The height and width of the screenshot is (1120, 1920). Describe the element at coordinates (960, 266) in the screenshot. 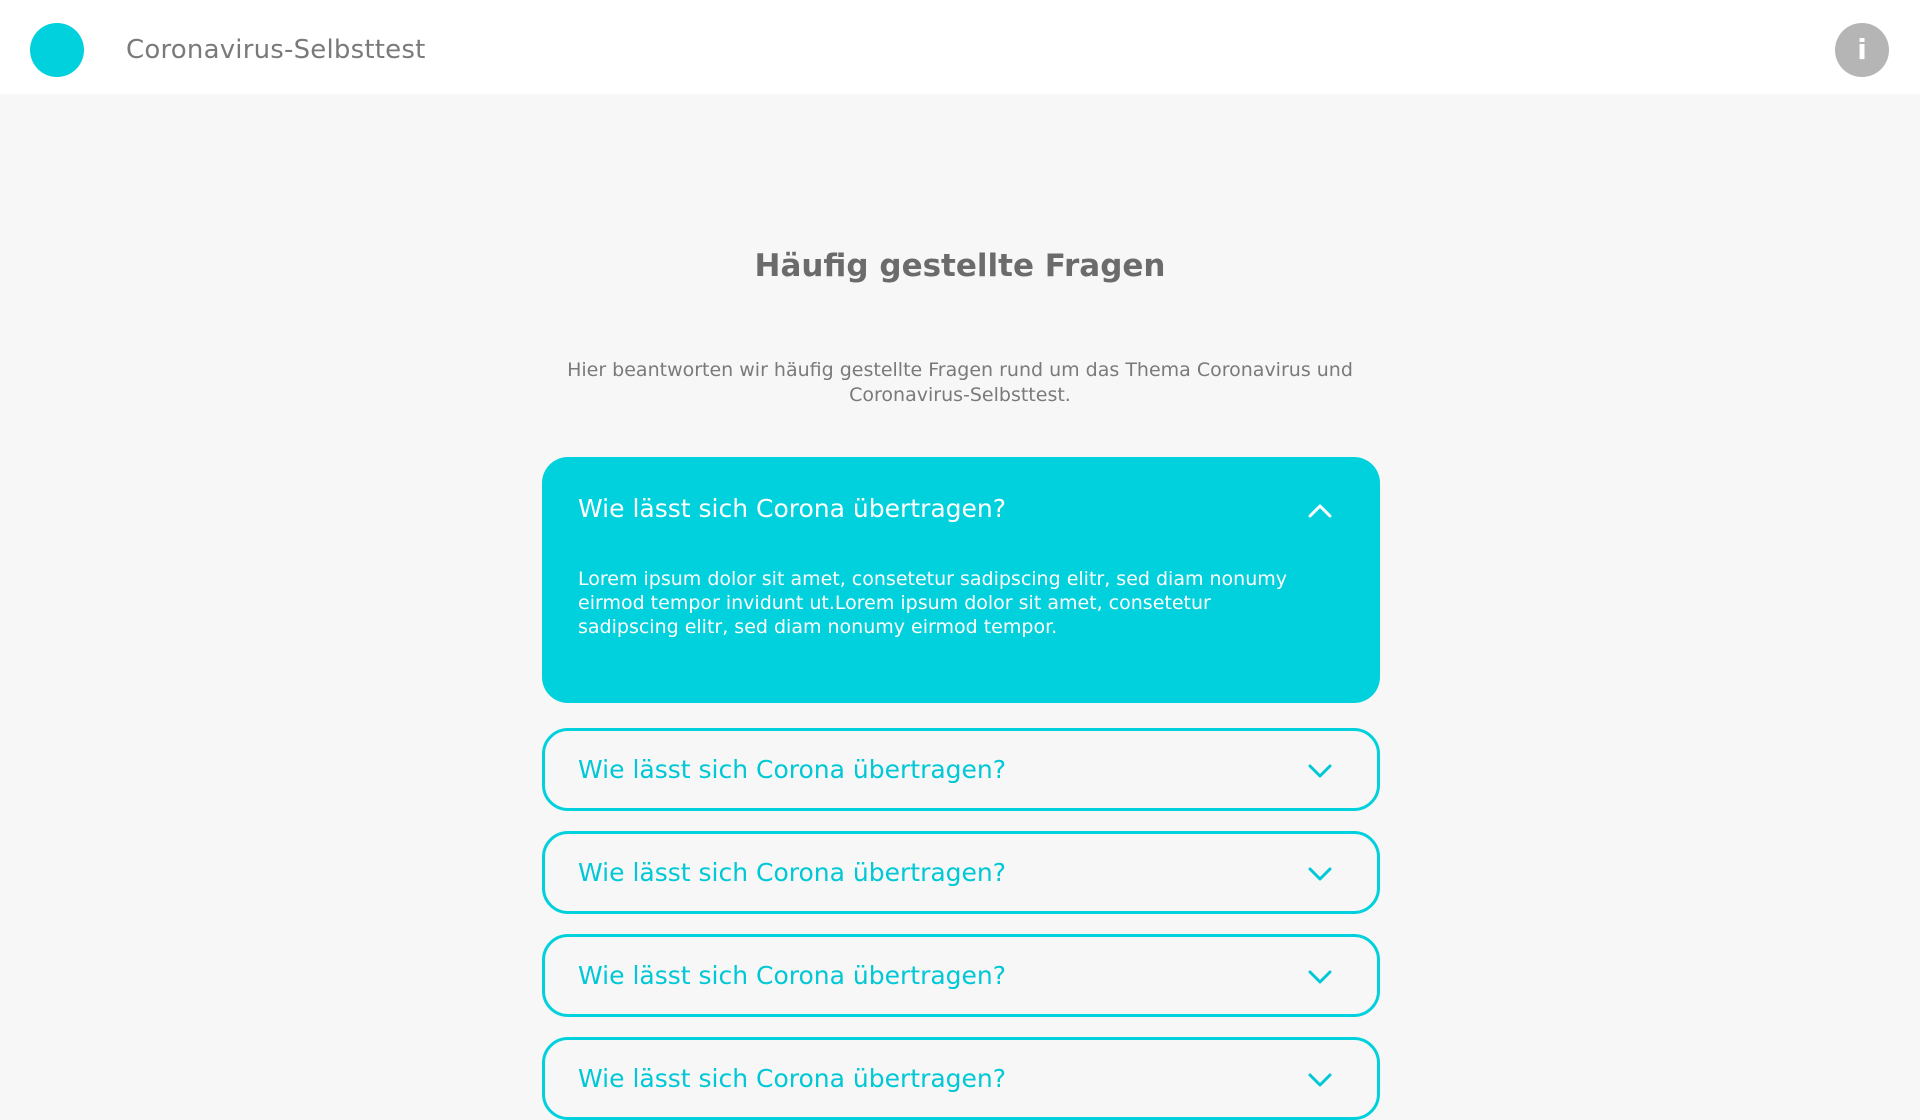

I see `page-title: Häufig gestellte Fragen` at that location.